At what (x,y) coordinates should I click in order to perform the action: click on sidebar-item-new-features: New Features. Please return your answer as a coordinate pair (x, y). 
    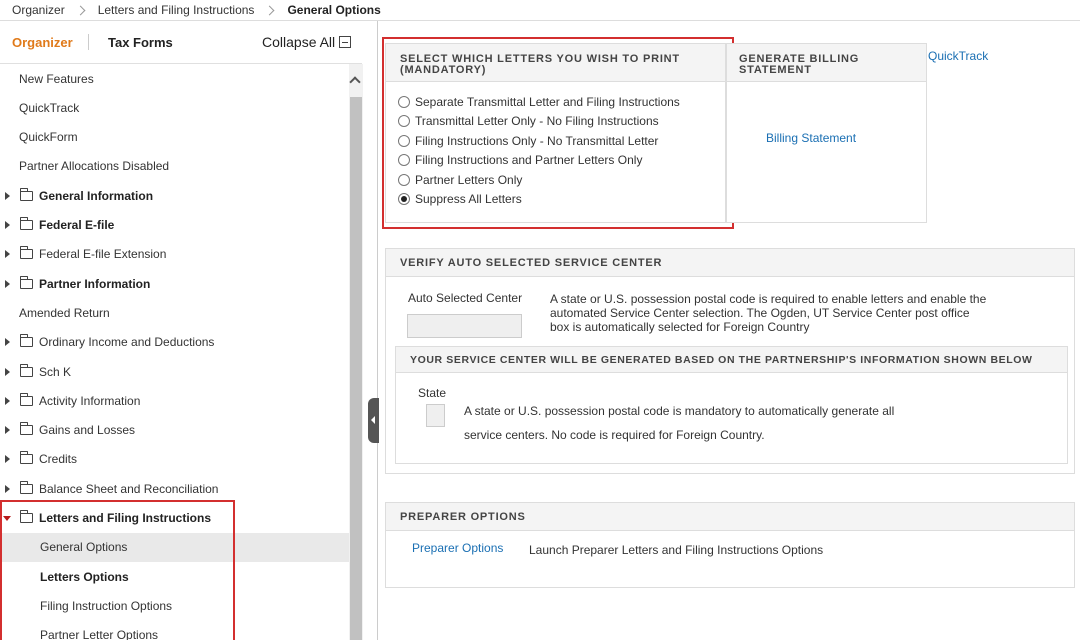
    Looking at the image, I should click on (175, 78).